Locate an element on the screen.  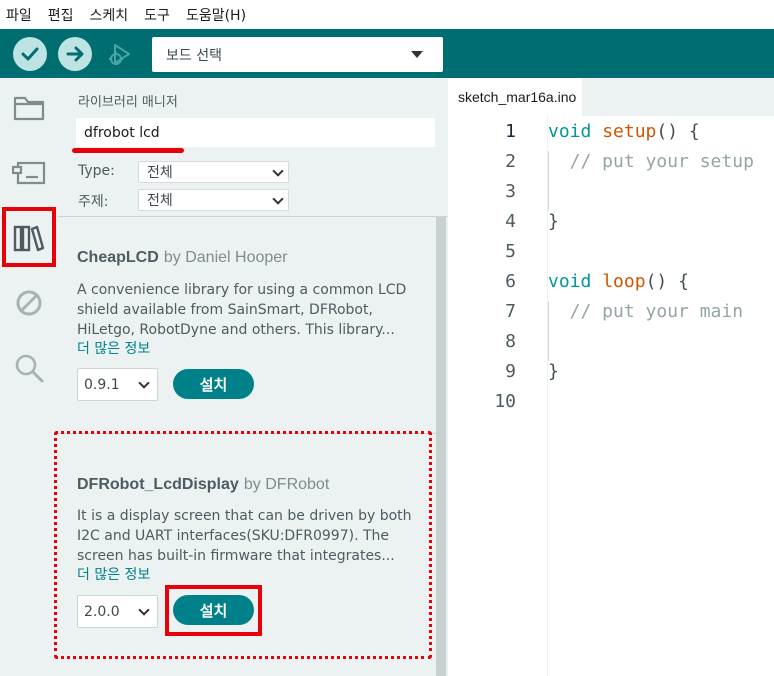
activity-bar is located at coordinates (29, 377).